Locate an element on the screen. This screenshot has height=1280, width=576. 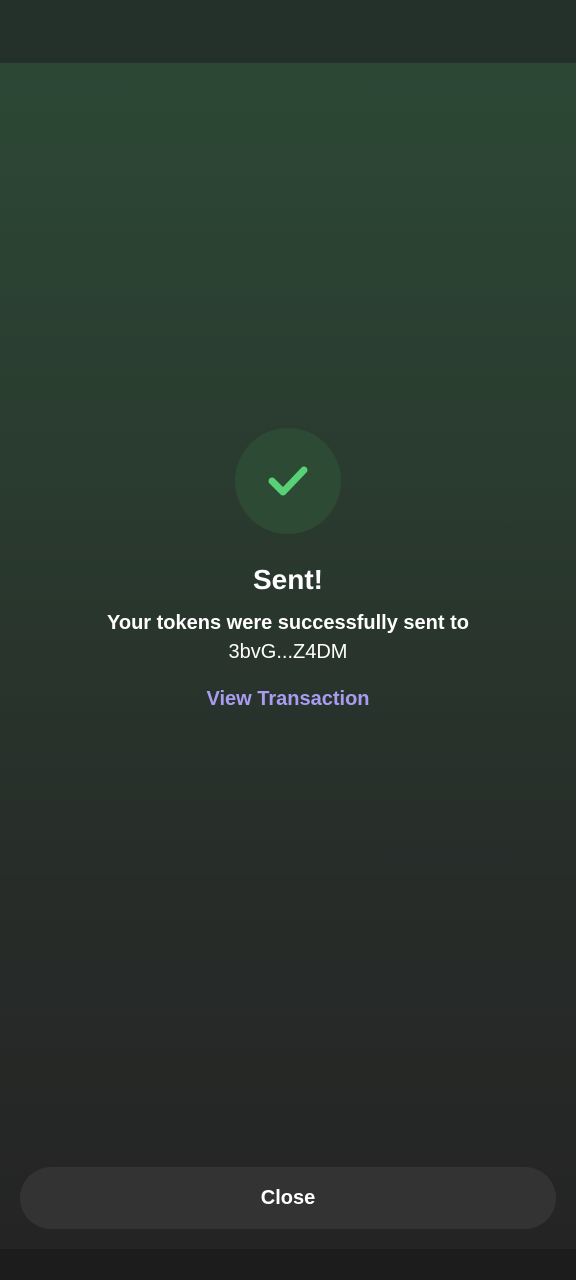
close-button-label: Close is located at coordinates (288, 1197).